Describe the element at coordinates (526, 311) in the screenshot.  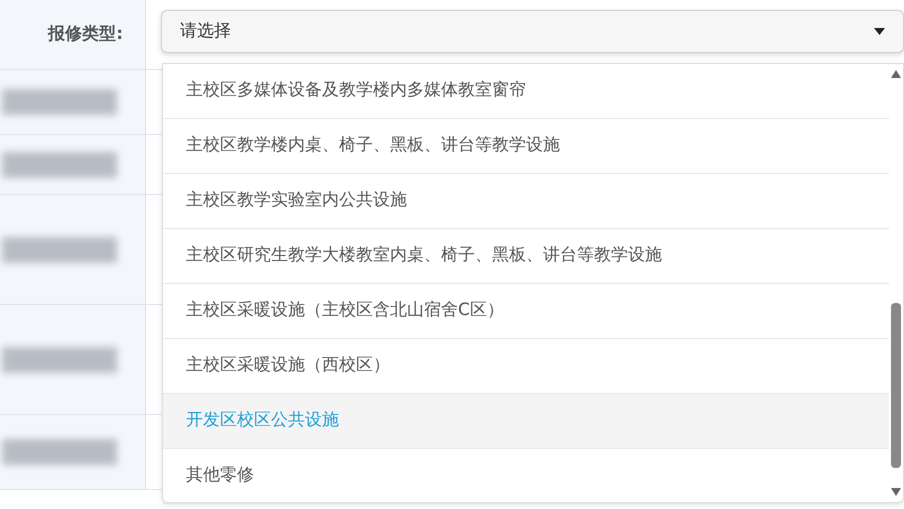
I see `dropdown-option: 主校区采暖设施（主校区含北山宿舍C区）` at that location.